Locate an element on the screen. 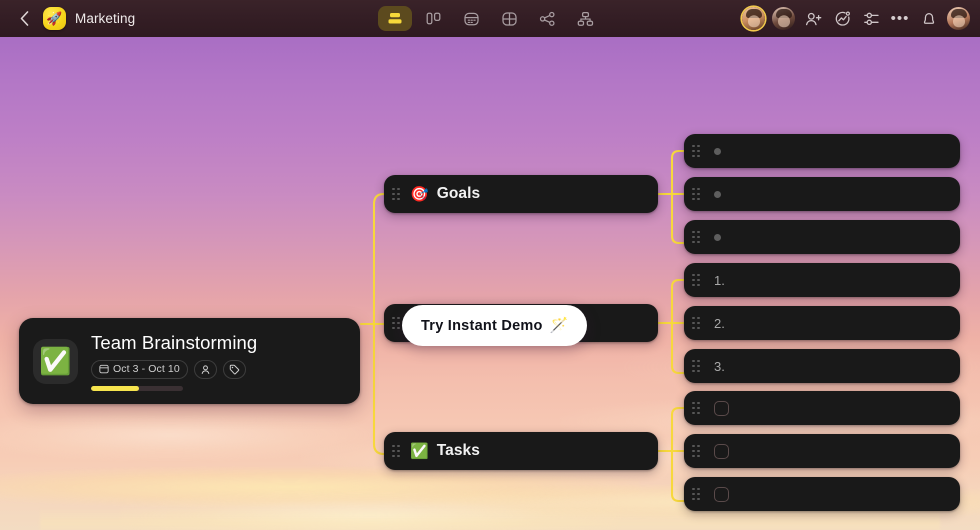 This screenshot has width=980, height=530. view-switcher is located at coordinates (490, 18).